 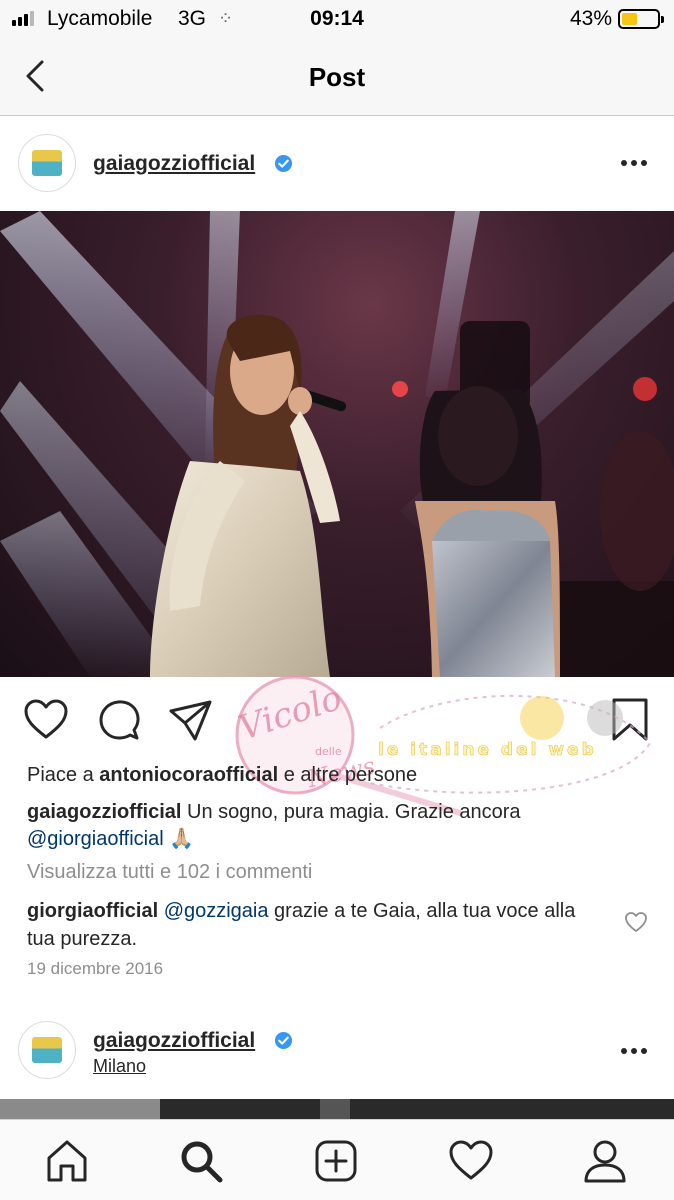 What do you see at coordinates (63, 775) in the screenshot?
I see `likes-prefix: Piace a` at bounding box center [63, 775].